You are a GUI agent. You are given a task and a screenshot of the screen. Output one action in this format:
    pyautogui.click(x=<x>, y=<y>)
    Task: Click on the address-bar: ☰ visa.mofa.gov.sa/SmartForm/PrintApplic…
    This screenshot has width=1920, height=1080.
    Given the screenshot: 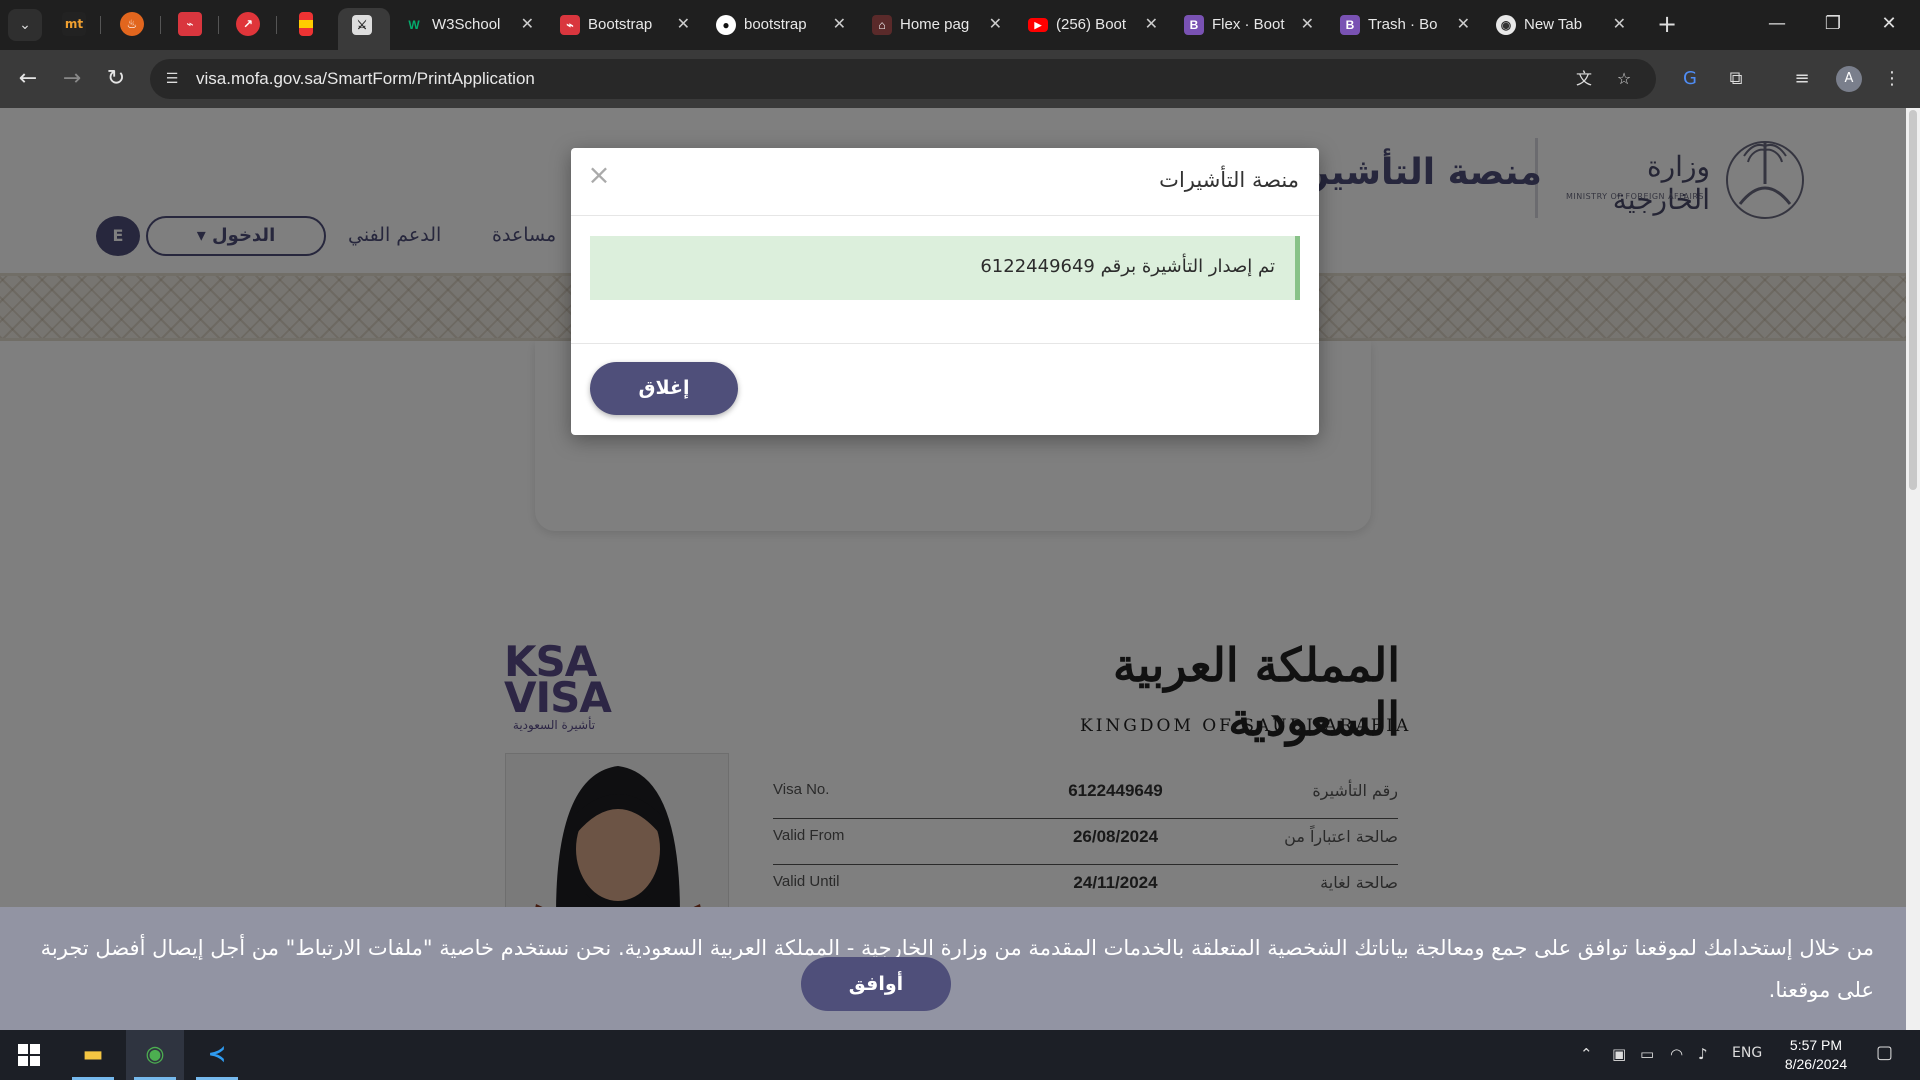 What is the action you would take?
    pyautogui.click(x=903, y=79)
    